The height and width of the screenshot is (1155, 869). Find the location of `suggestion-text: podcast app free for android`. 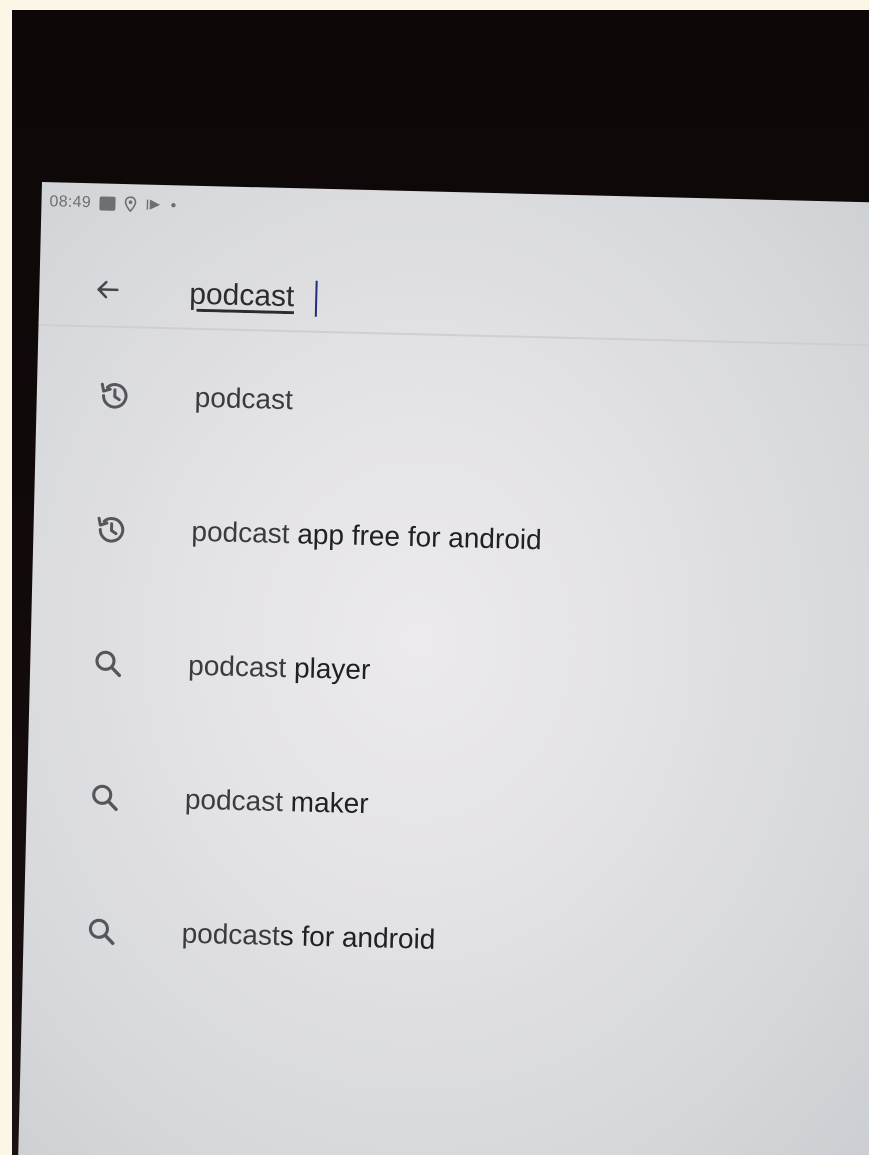

suggestion-text: podcast app free for android is located at coordinates (367, 535).